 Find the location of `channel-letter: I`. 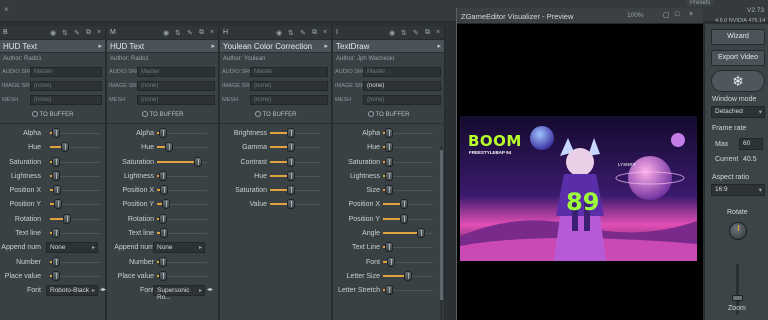

channel-letter: I is located at coordinates (337, 32).